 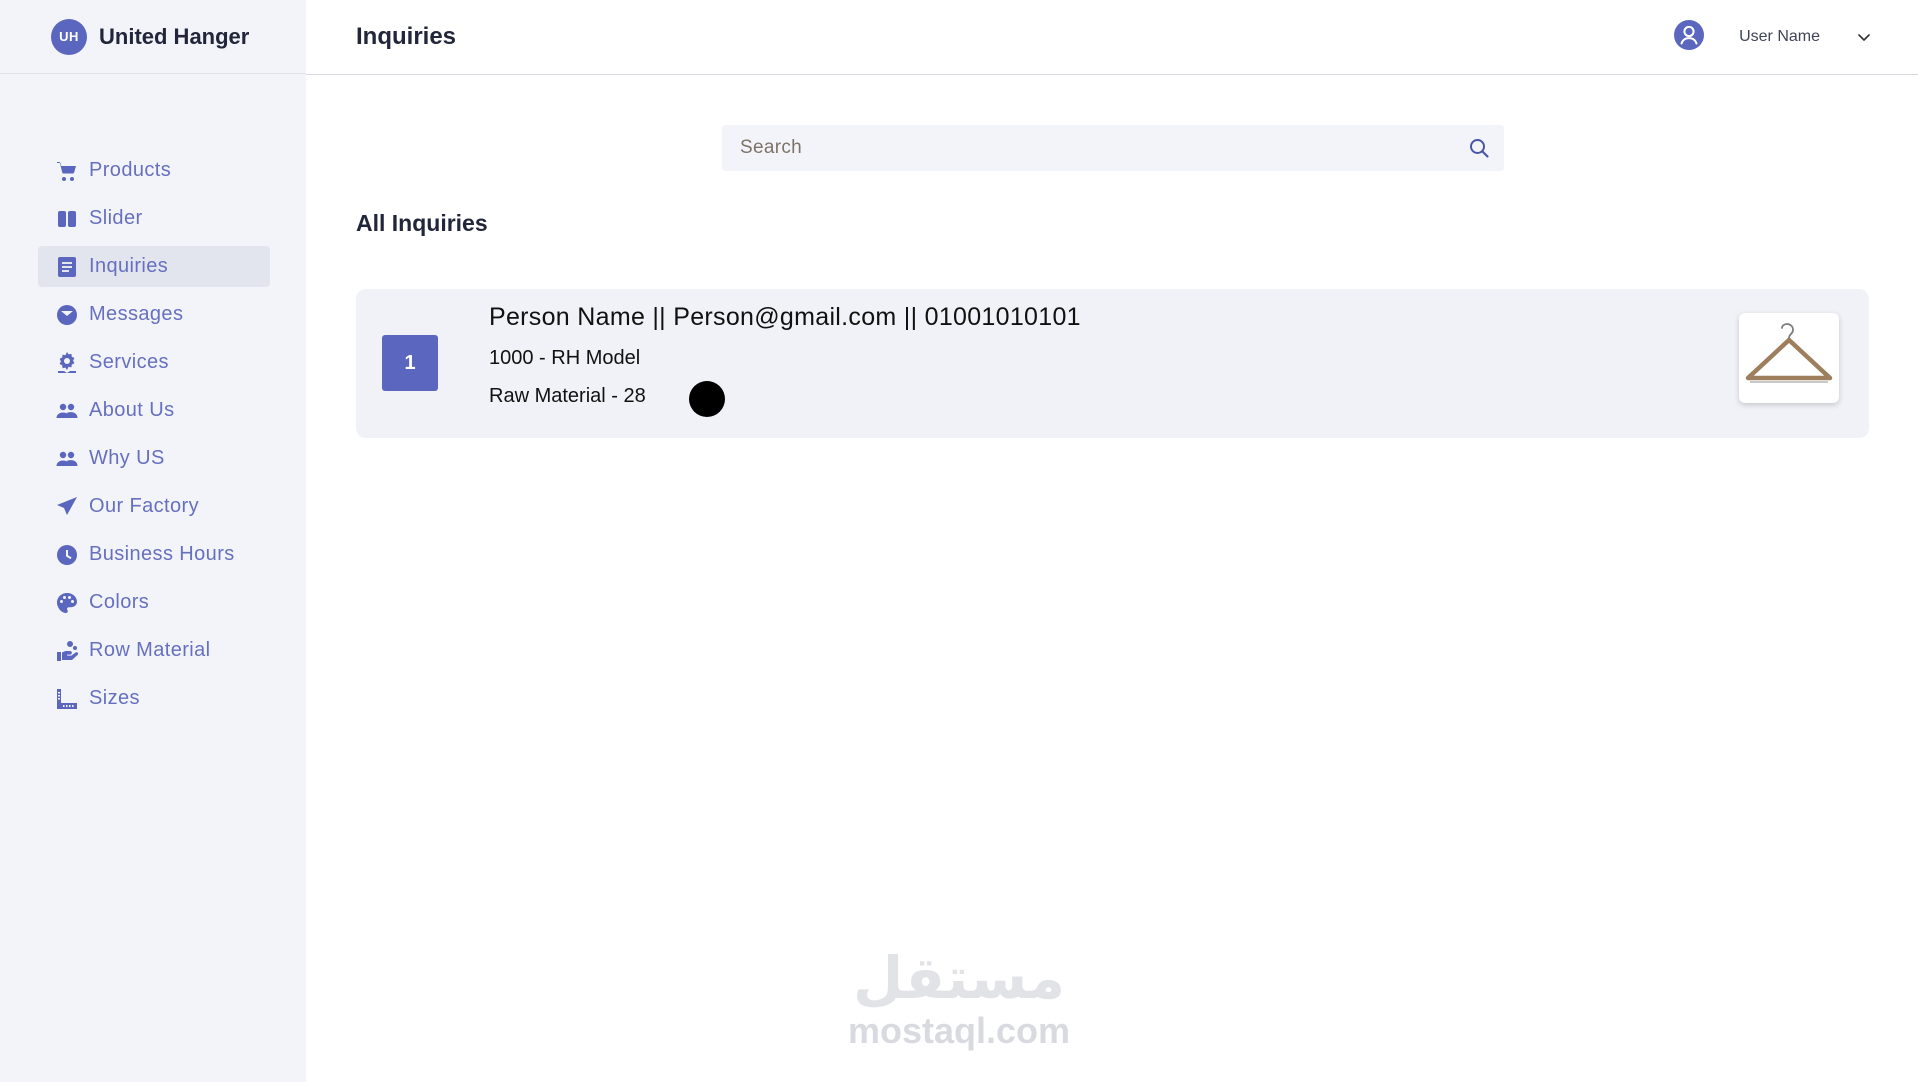 I want to click on cart-icon, so click(x=67, y=171).